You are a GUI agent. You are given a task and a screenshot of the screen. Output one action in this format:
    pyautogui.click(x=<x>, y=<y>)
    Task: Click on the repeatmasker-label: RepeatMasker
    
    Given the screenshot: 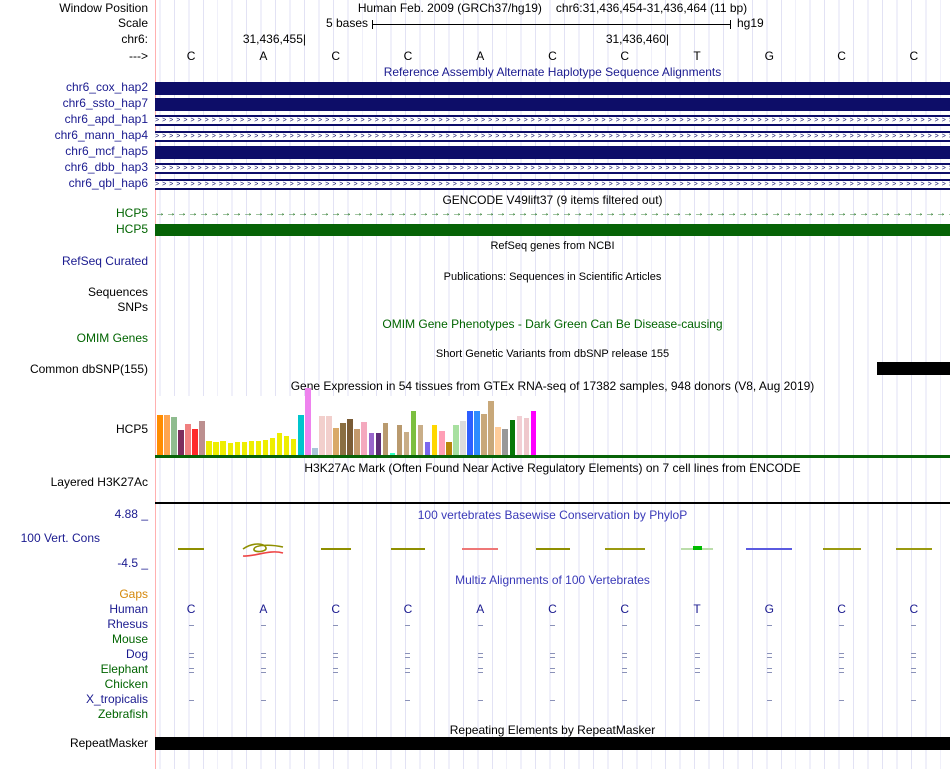 What is the action you would take?
    pyautogui.click(x=74, y=743)
    